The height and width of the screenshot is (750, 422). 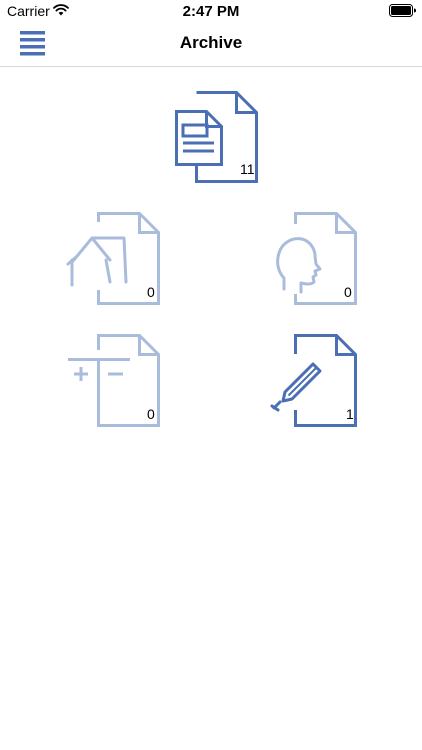 What do you see at coordinates (151, 292) in the screenshot?
I see `home-documents-count: 0` at bounding box center [151, 292].